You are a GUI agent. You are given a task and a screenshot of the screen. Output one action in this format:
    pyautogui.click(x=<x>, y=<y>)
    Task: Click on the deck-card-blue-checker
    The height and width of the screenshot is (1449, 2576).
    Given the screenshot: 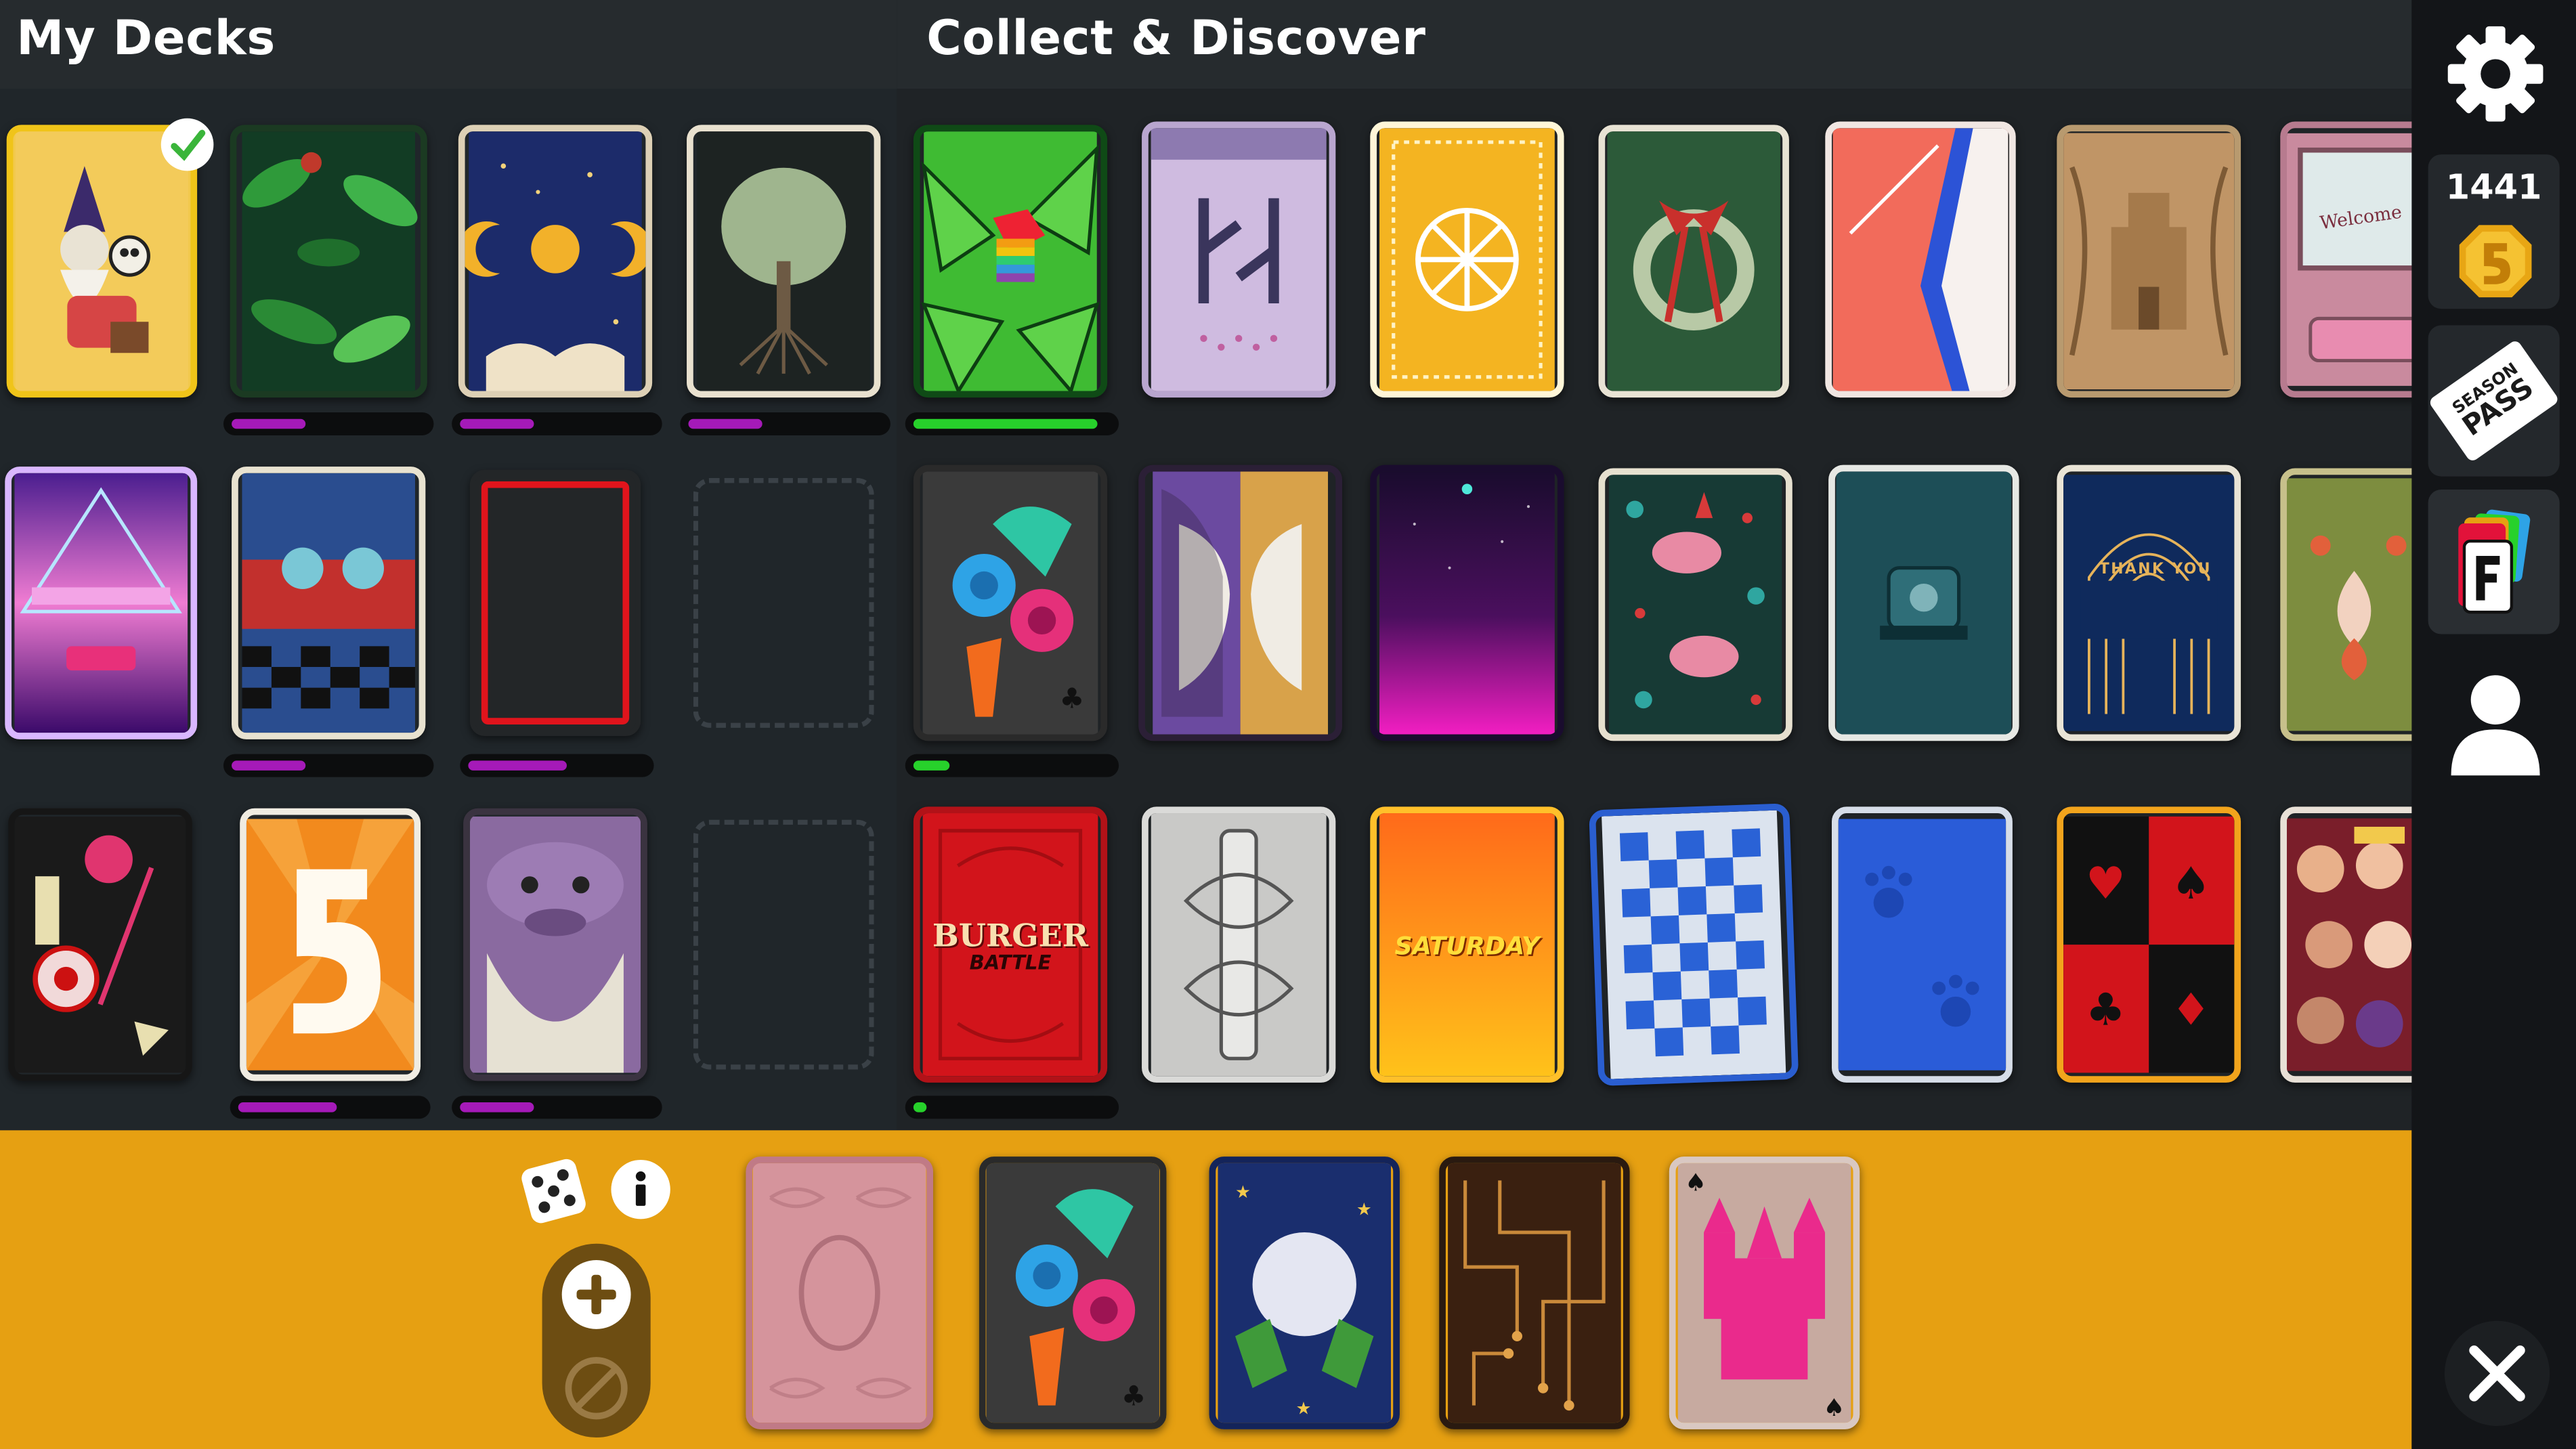 What is the action you would take?
    pyautogui.click(x=1694, y=945)
    